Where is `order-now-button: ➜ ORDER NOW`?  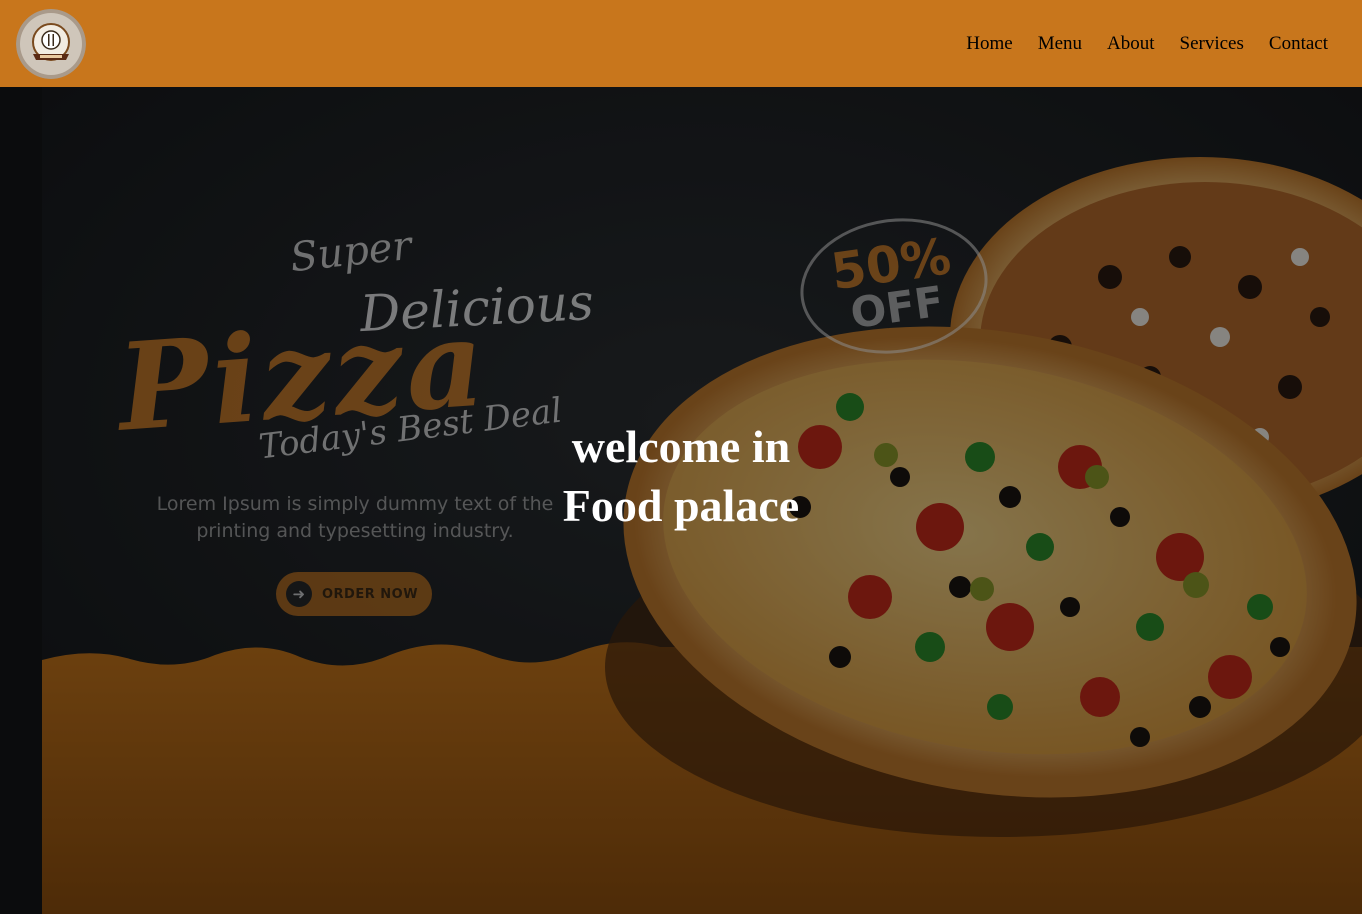 order-now-button: ➜ ORDER NOW is located at coordinates (354, 594).